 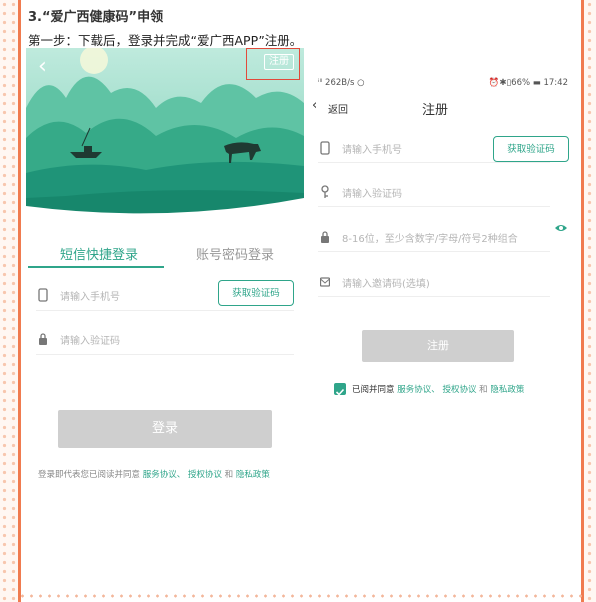 What do you see at coordinates (435, 110) in the screenshot?
I see `page-title: 注册` at bounding box center [435, 110].